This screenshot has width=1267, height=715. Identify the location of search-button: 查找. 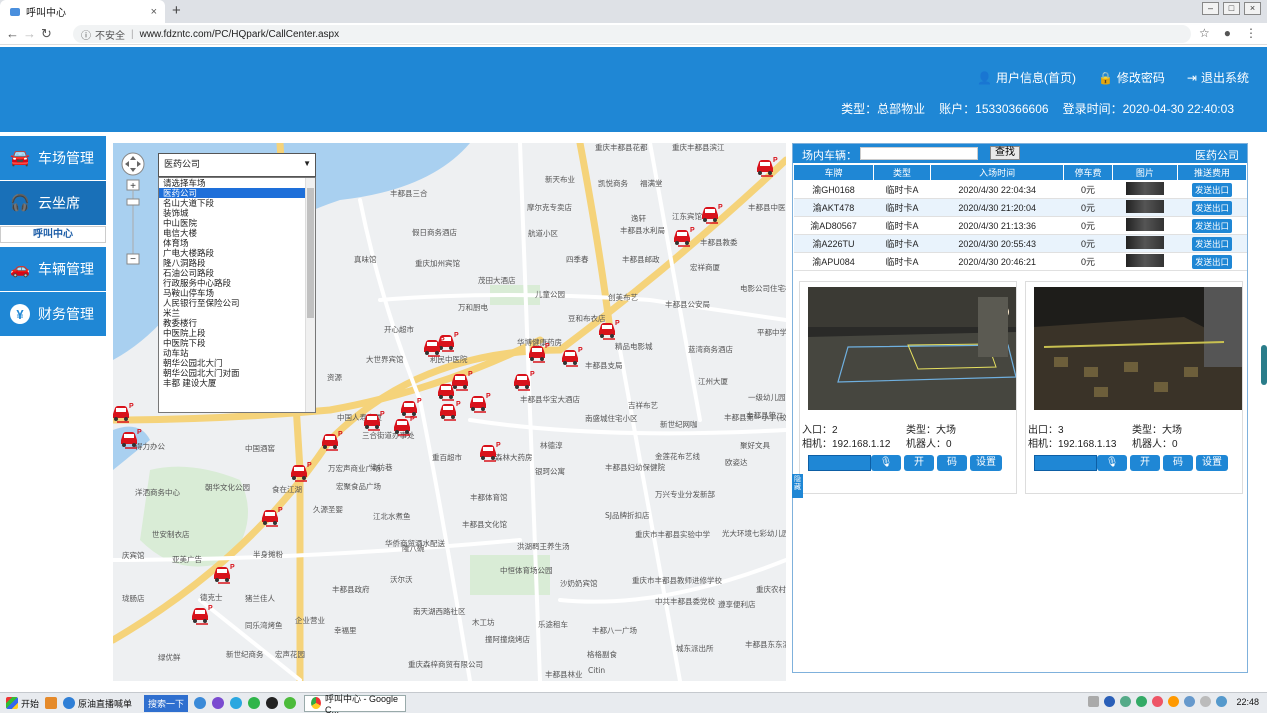
(1005, 153).